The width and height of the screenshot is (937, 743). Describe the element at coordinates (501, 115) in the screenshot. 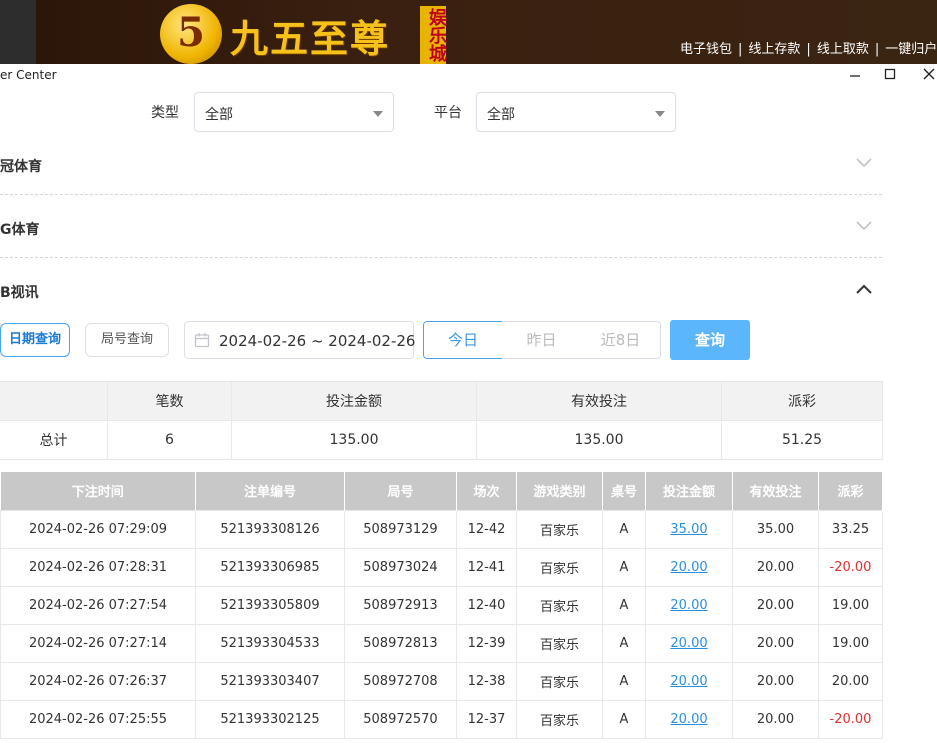

I see `platform-select-value: 全部` at that location.